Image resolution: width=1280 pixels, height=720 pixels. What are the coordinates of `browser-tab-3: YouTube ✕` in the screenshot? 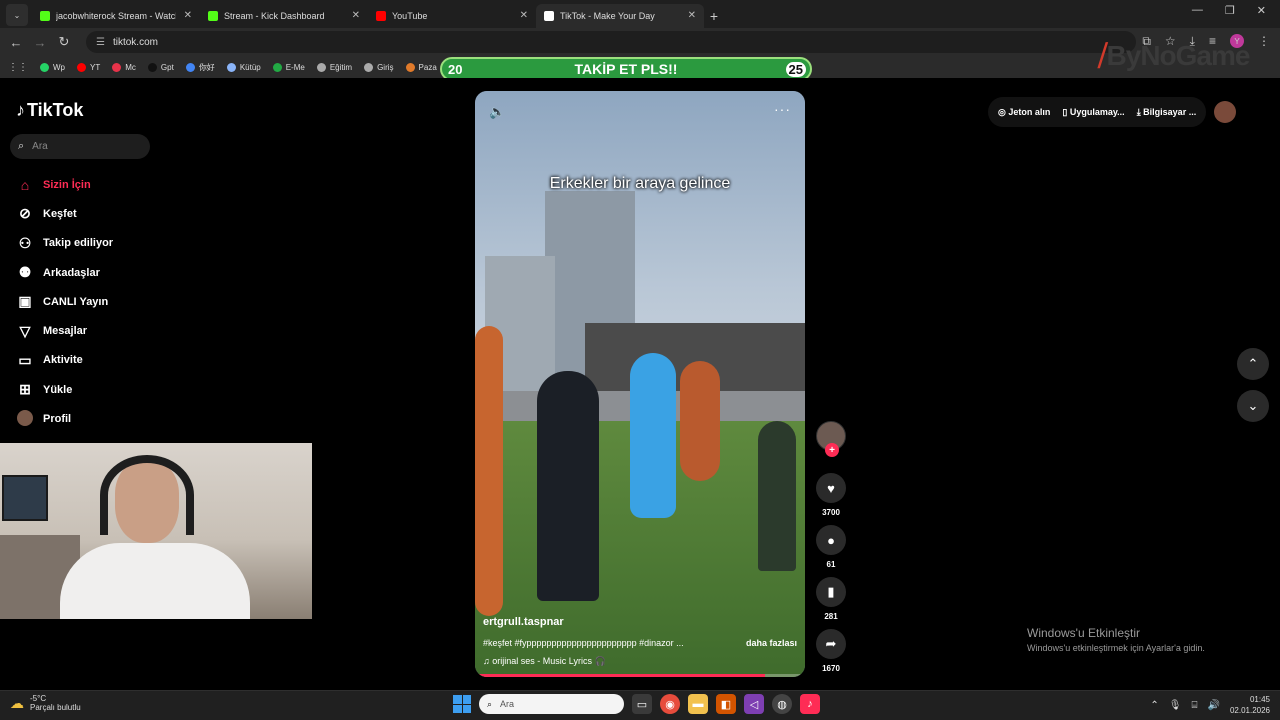 It's located at (452, 16).